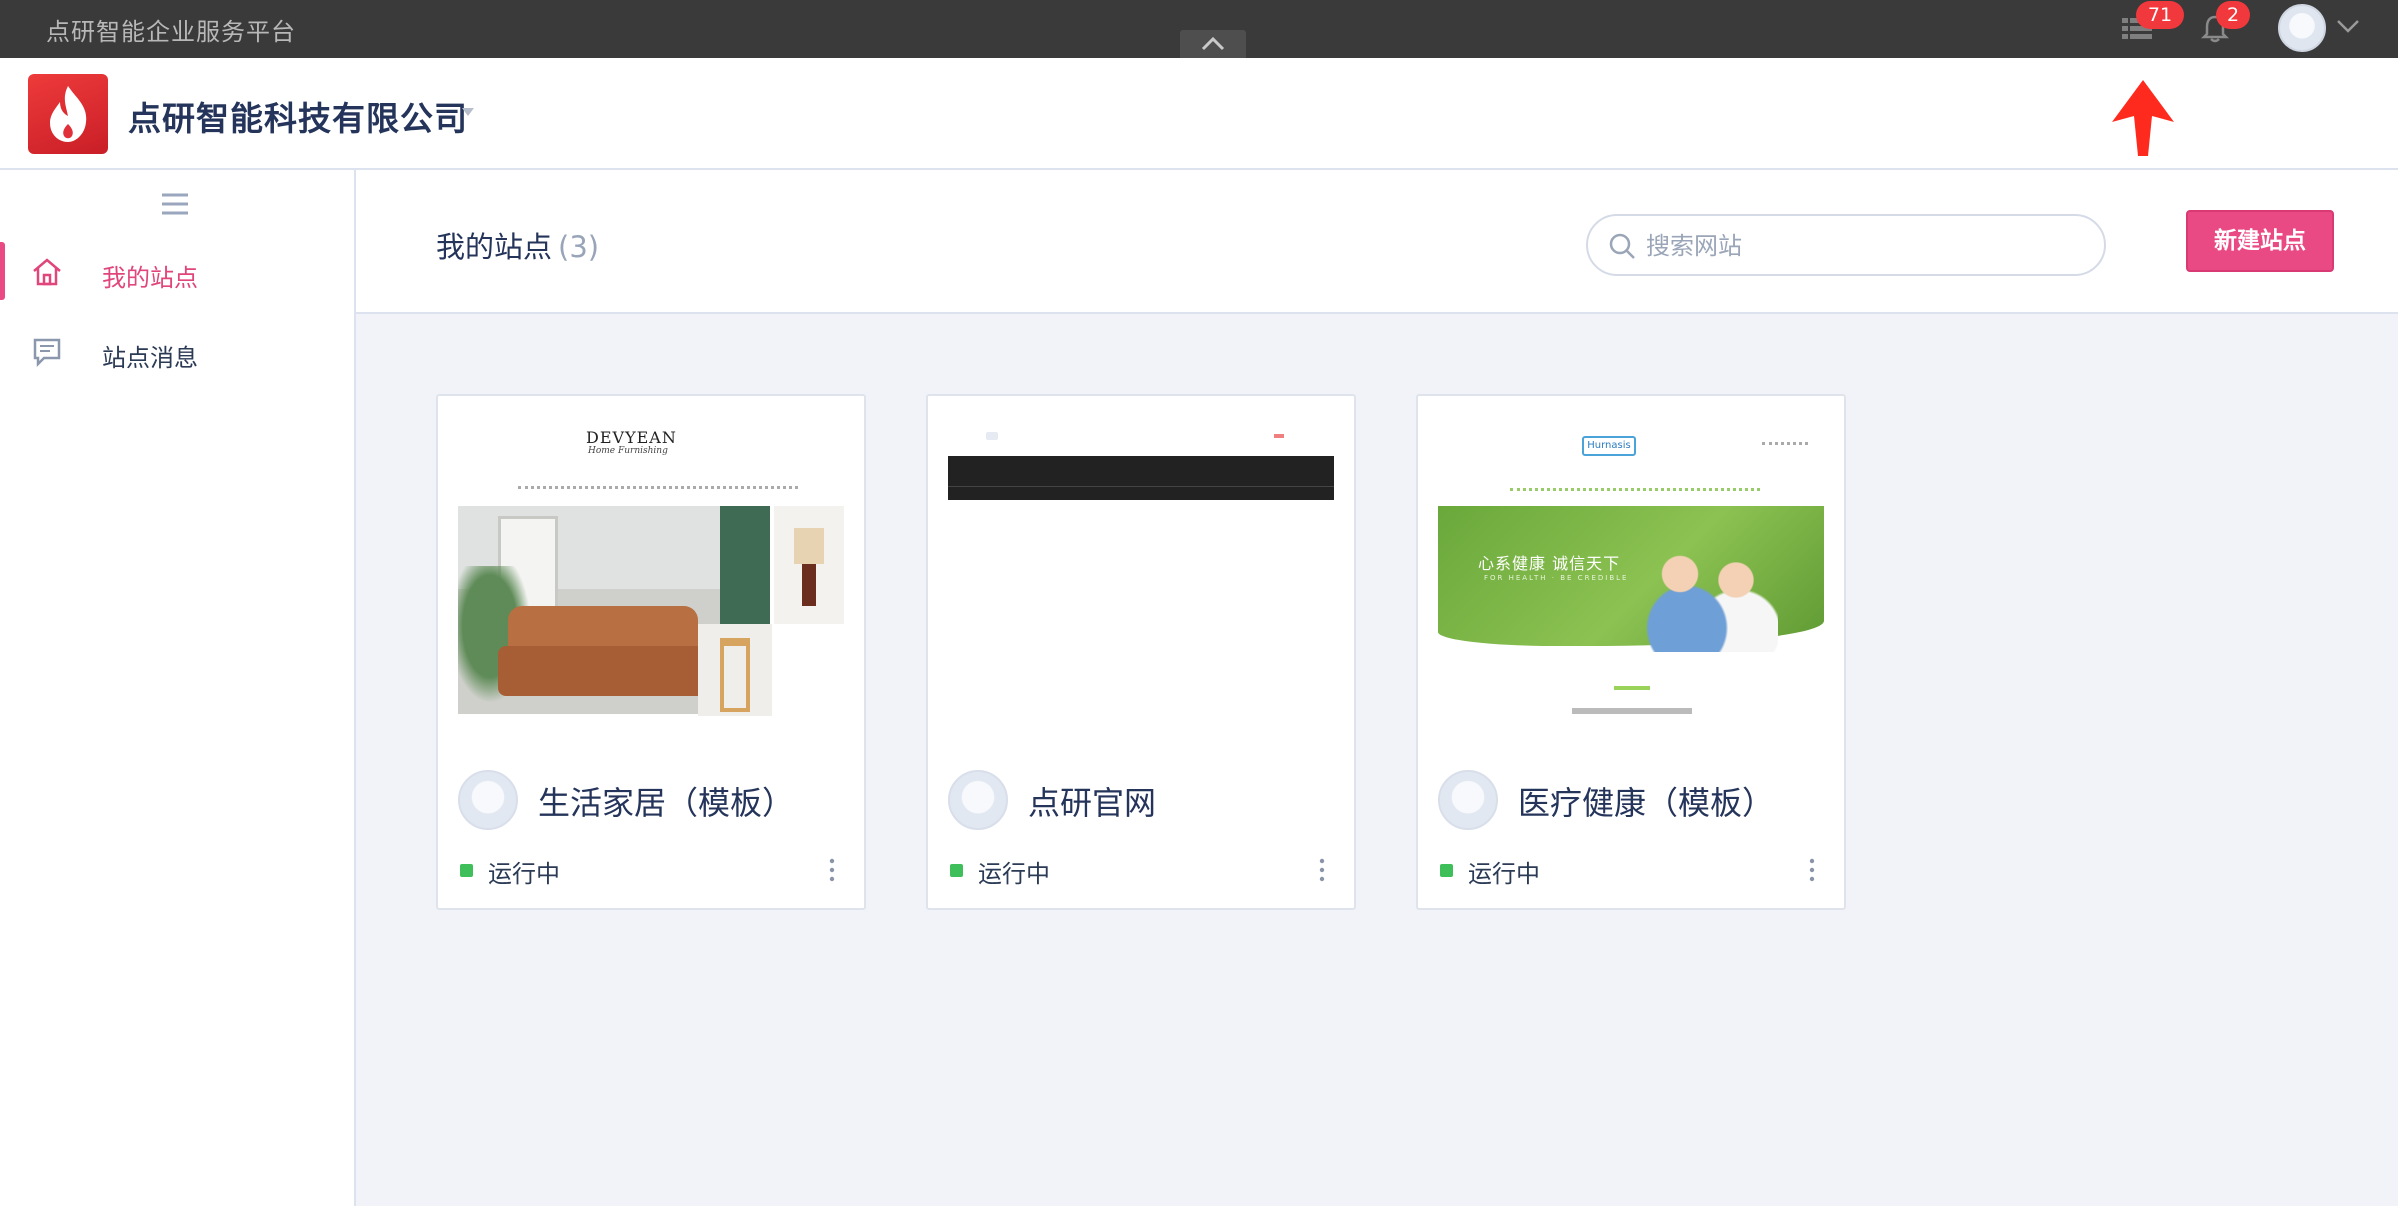  What do you see at coordinates (178, 688) in the screenshot?
I see `sidebar: 我的站点 站点消息` at bounding box center [178, 688].